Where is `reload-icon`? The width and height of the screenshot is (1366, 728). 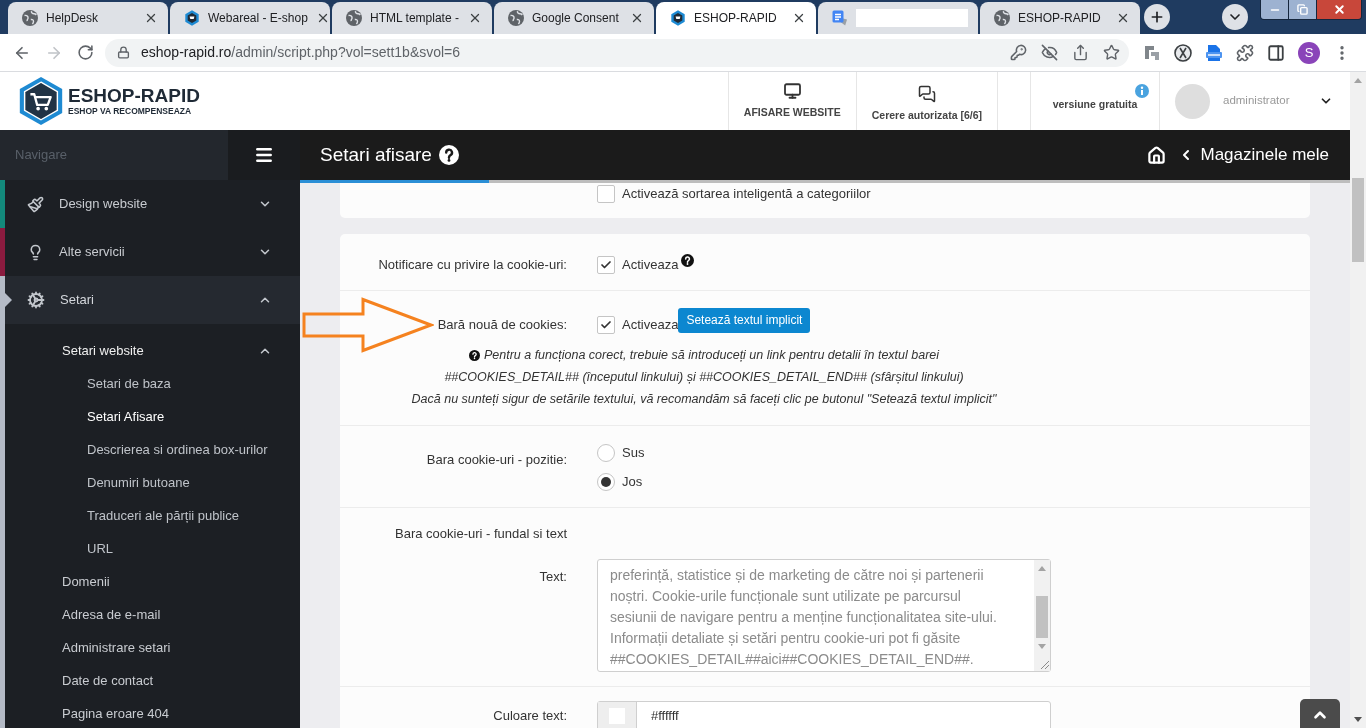
reload-icon is located at coordinates (85, 52).